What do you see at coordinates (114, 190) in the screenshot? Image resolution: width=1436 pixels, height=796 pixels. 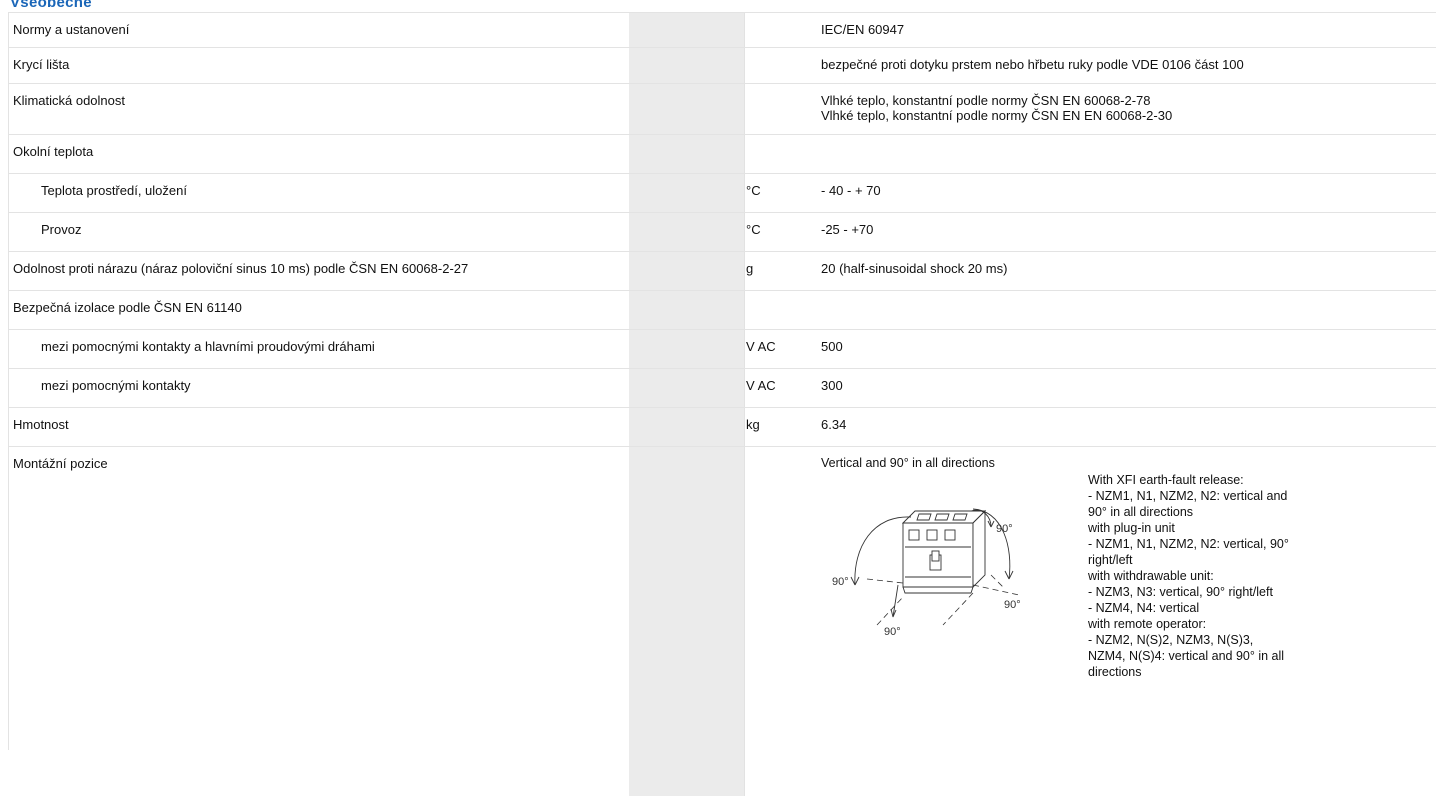 I see `row-label: Teplota prostředí, uložení` at bounding box center [114, 190].